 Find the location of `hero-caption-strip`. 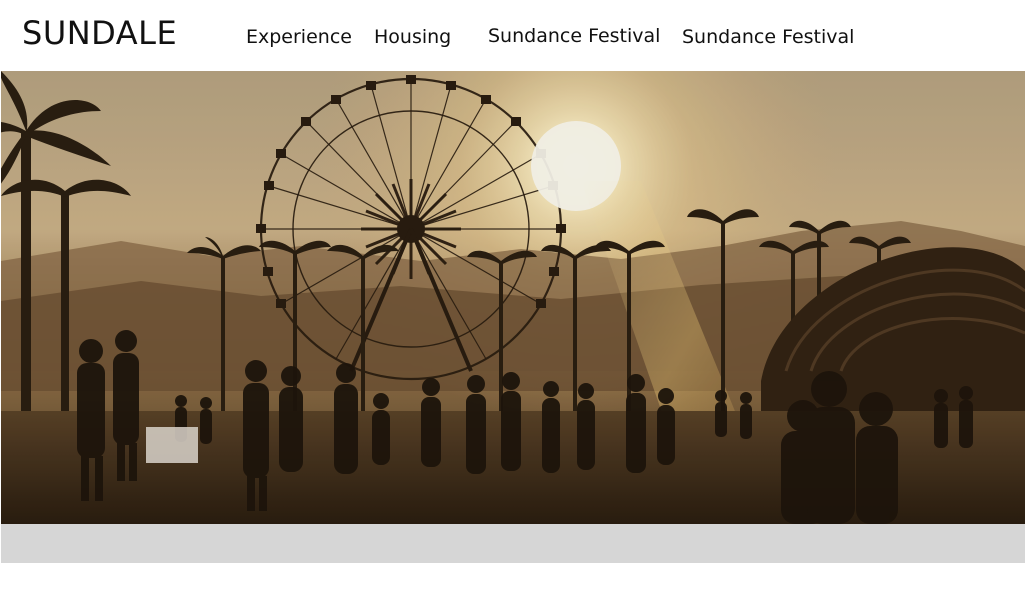

hero-caption-strip is located at coordinates (513, 543).